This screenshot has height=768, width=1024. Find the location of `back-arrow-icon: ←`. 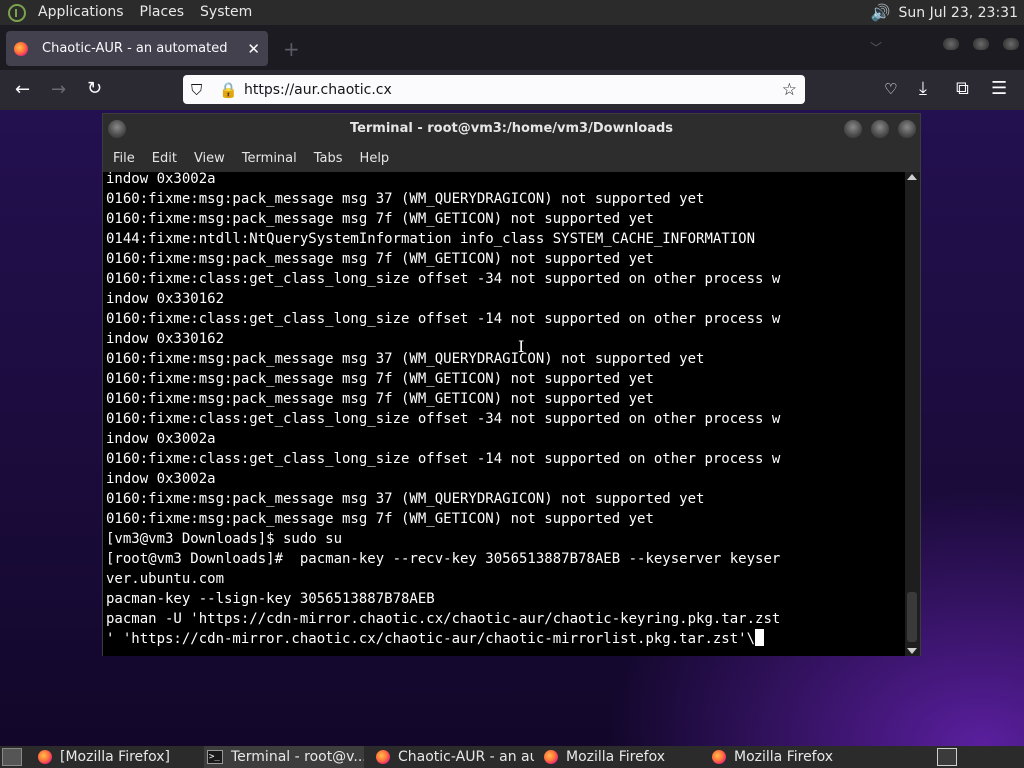

back-arrow-icon: ← is located at coordinates (22, 89).